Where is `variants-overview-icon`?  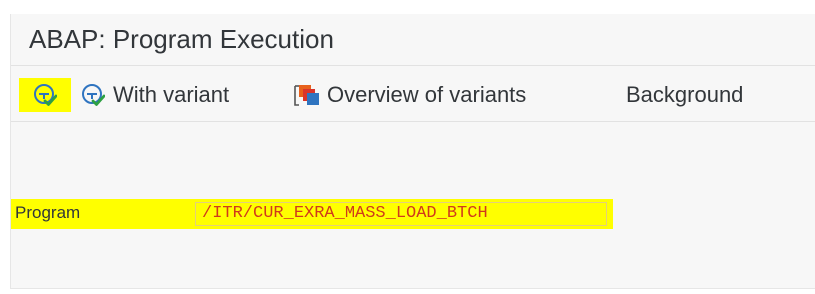 variants-overview-icon is located at coordinates (306, 95).